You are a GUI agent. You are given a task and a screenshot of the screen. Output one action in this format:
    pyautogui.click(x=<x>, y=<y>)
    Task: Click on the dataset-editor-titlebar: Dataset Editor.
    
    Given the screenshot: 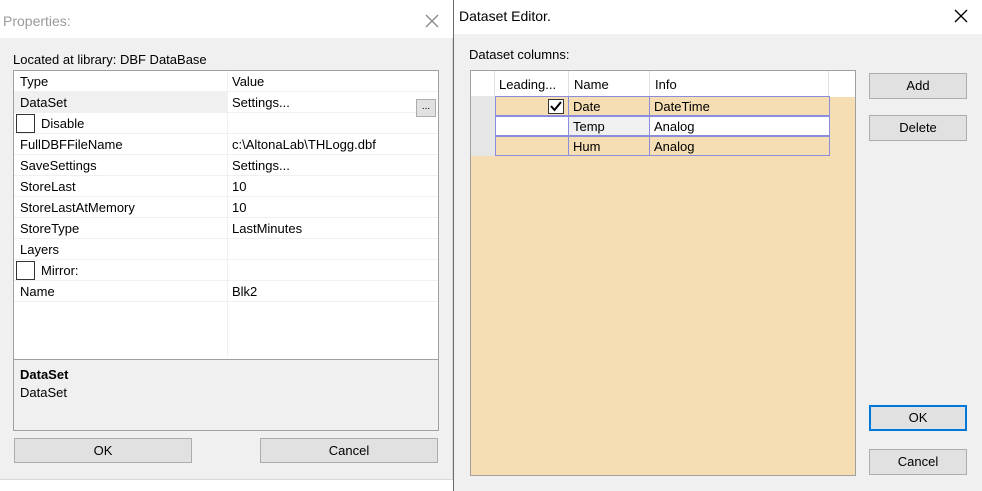 What is the action you would take?
    pyautogui.click(x=718, y=17)
    